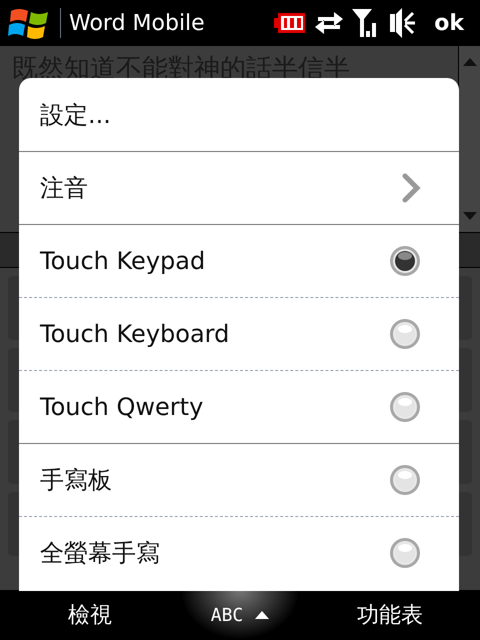 The height and width of the screenshot is (640, 480). I want to click on ok-button: ok, so click(449, 23).